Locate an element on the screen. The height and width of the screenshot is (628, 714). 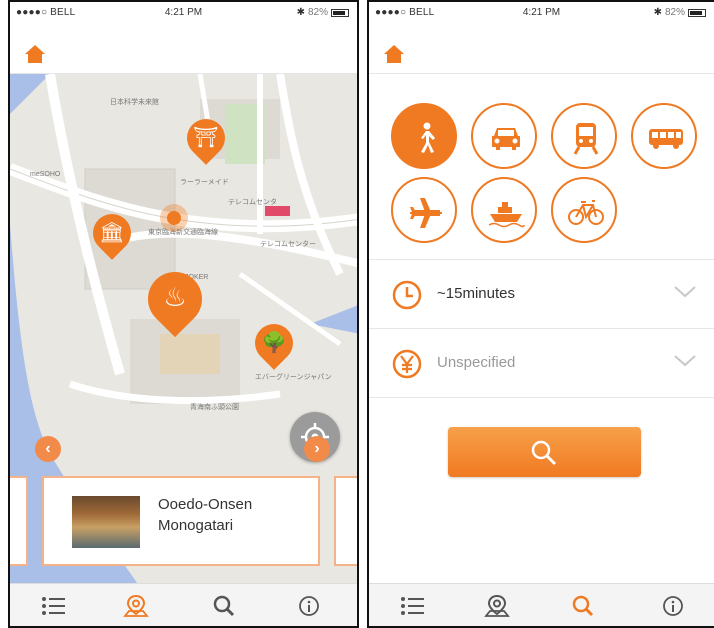
car-mode-button is located at coordinates (504, 136).